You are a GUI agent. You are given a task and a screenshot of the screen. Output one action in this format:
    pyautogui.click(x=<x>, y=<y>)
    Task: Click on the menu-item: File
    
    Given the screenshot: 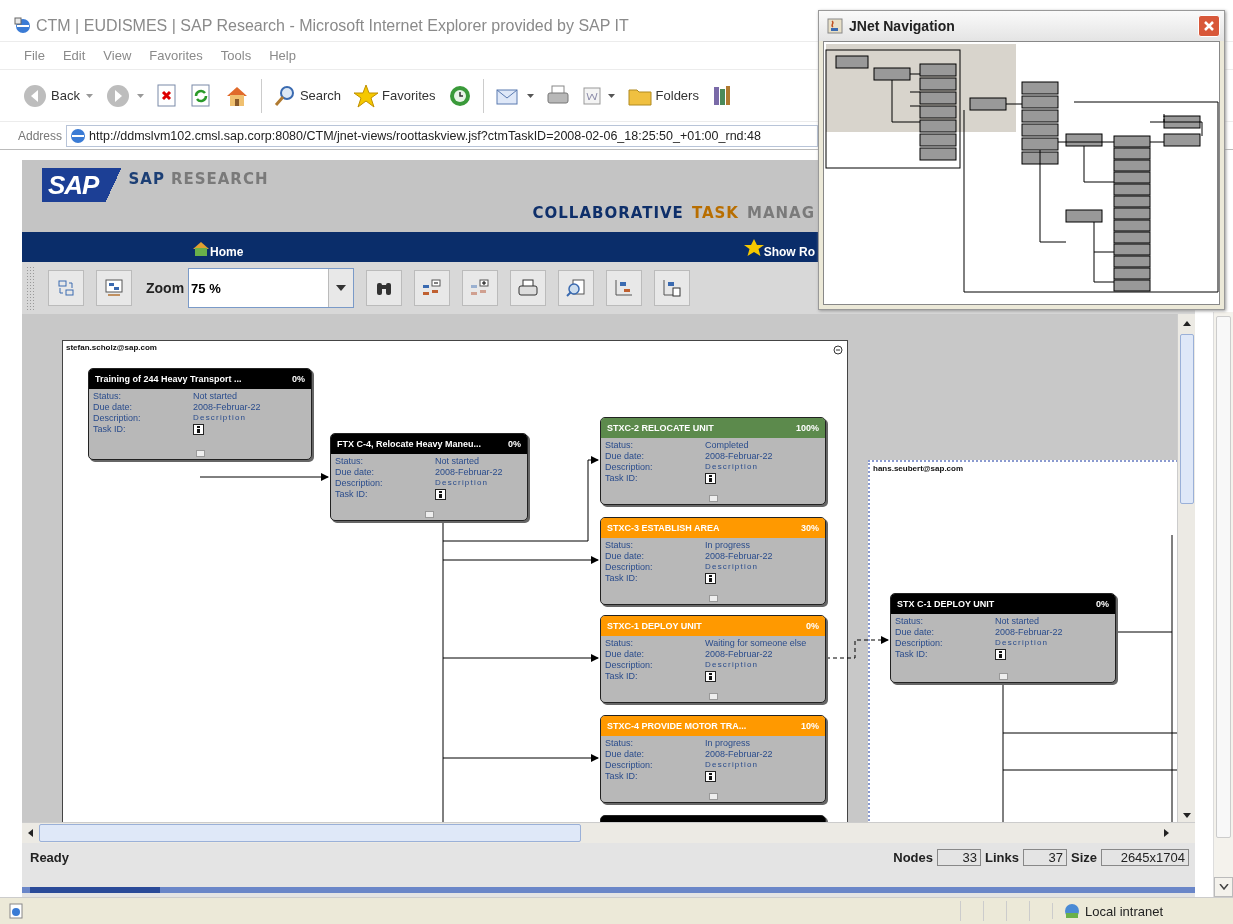 What is the action you would take?
    pyautogui.click(x=34, y=55)
    